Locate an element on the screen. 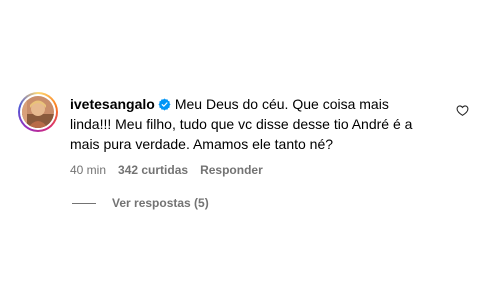 The image size is (500, 300). avatar is located at coordinates (38, 112).